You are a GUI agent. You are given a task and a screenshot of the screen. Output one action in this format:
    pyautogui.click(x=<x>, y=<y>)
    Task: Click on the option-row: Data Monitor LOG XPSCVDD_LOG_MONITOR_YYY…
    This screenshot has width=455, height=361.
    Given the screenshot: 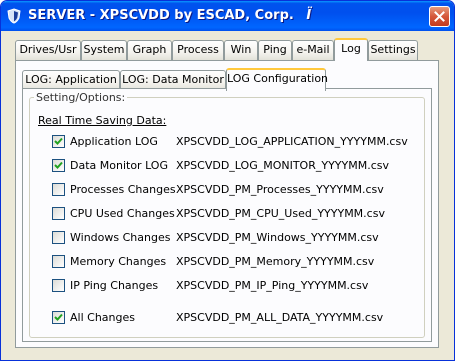 What is the action you would take?
    pyautogui.click(x=228, y=166)
    